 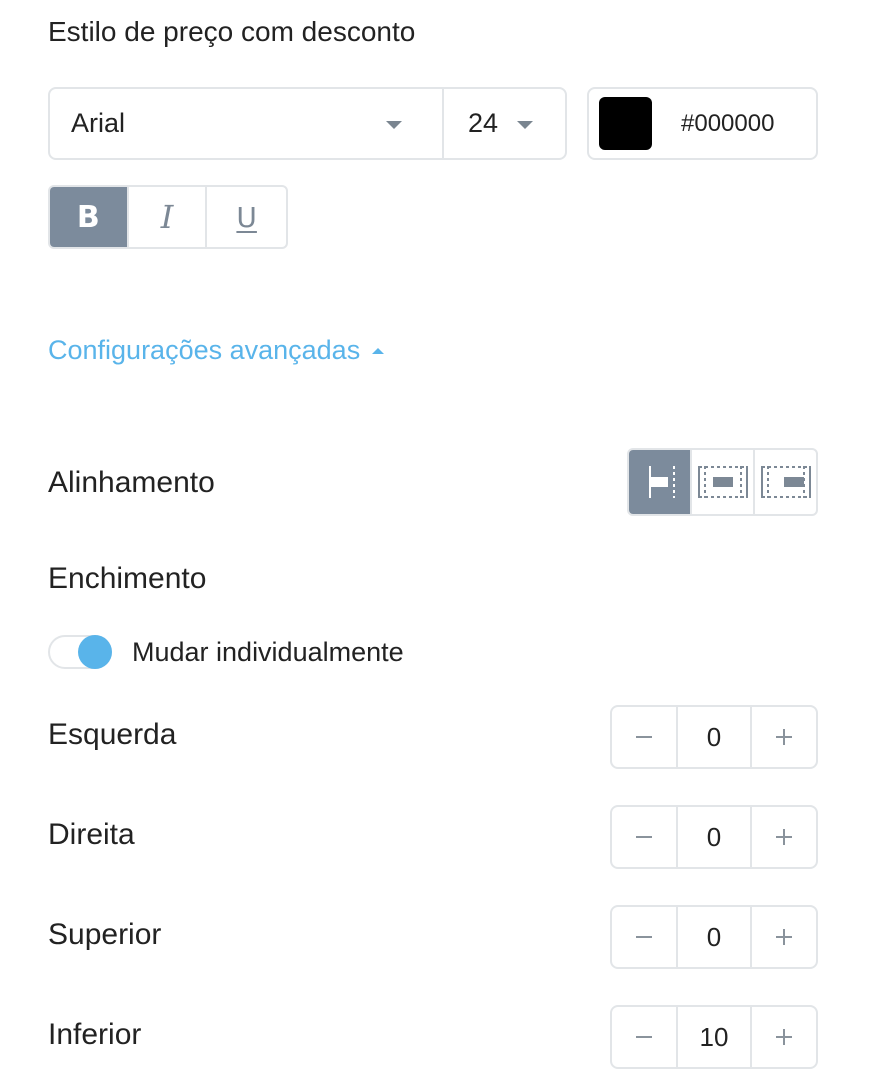 I want to click on padding-right-stepper: 0, so click(x=714, y=837).